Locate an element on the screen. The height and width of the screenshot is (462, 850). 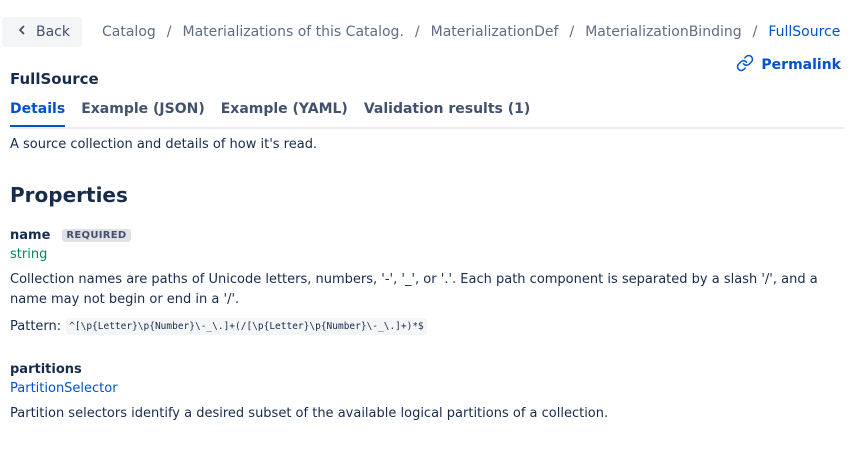
chevron-left-icon is located at coordinates (22, 32).